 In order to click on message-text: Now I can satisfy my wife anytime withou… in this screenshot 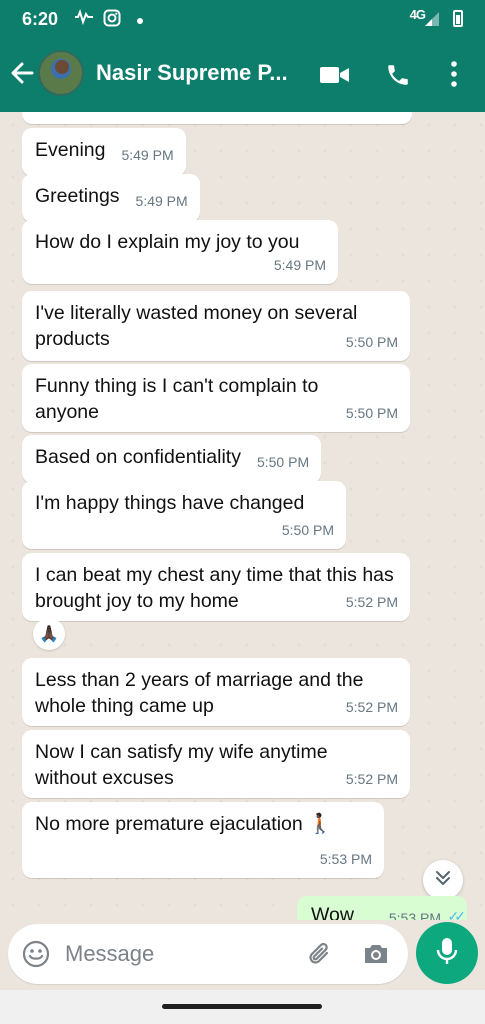, I will do `click(181, 765)`.